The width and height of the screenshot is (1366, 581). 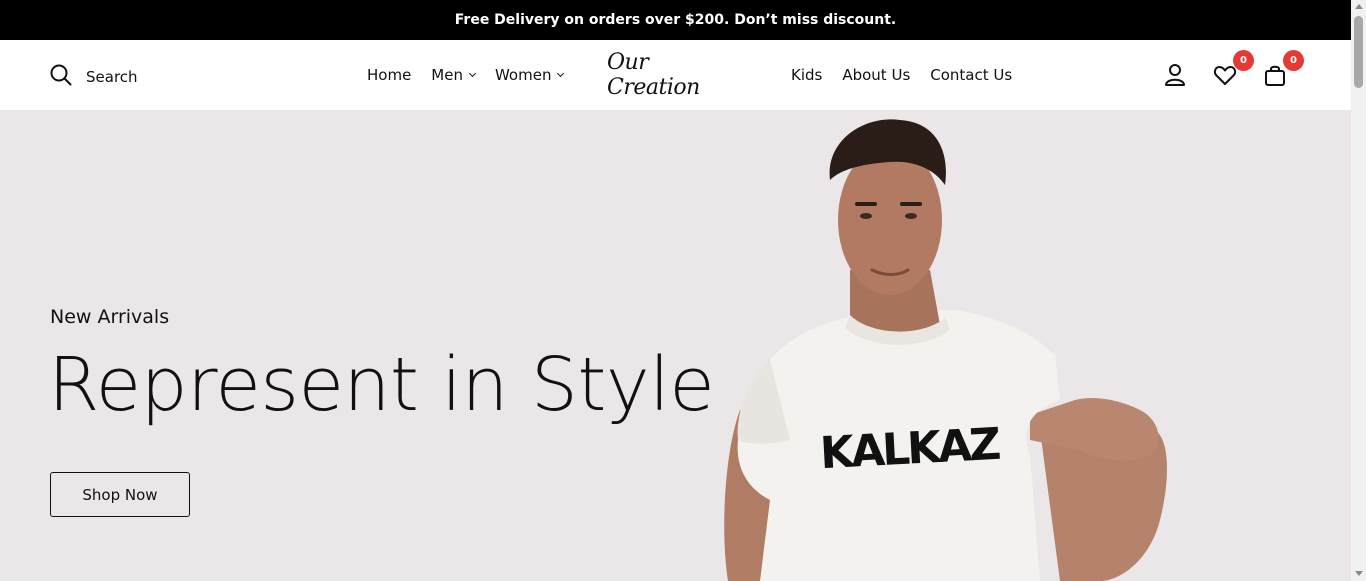 I want to click on nav-contact-label: Contact Us, so click(x=971, y=75).